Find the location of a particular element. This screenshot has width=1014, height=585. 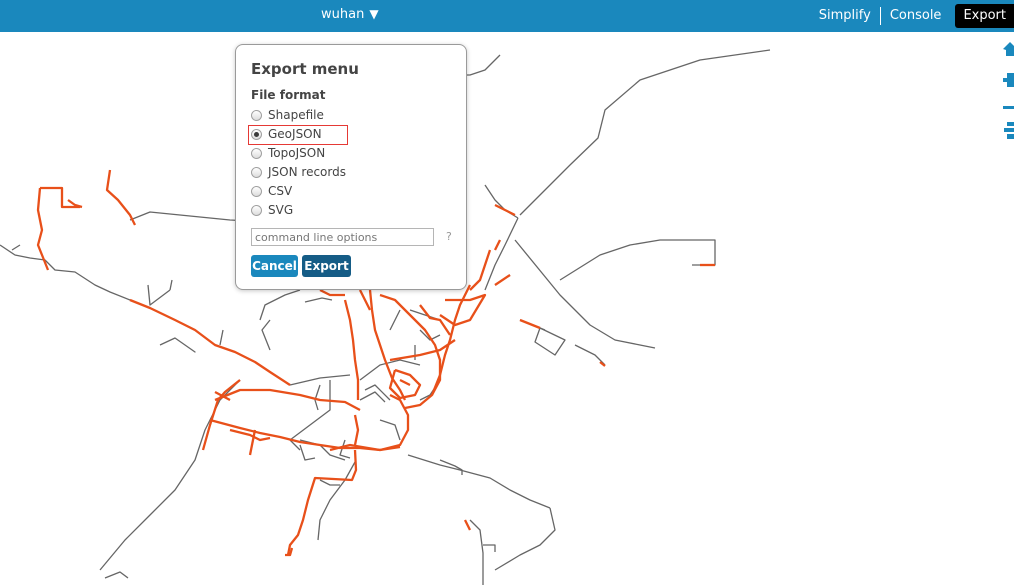

command-line-options-input is located at coordinates (342, 237).